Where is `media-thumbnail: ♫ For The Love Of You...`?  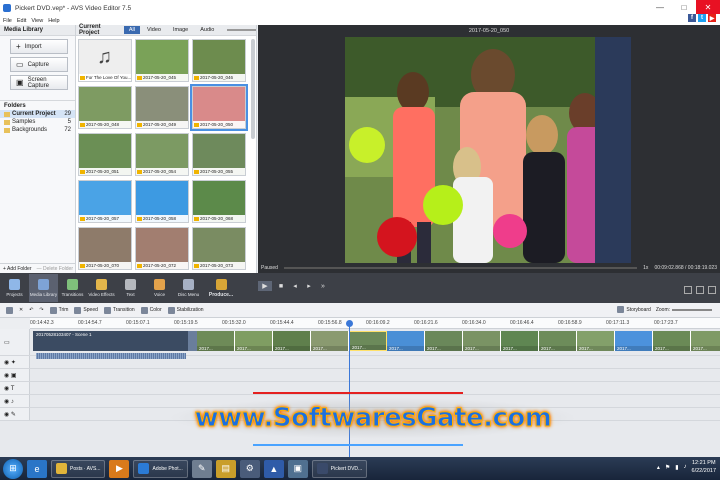
media-thumbnail: ♫ For The Love Of You... is located at coordinates (105, 60).